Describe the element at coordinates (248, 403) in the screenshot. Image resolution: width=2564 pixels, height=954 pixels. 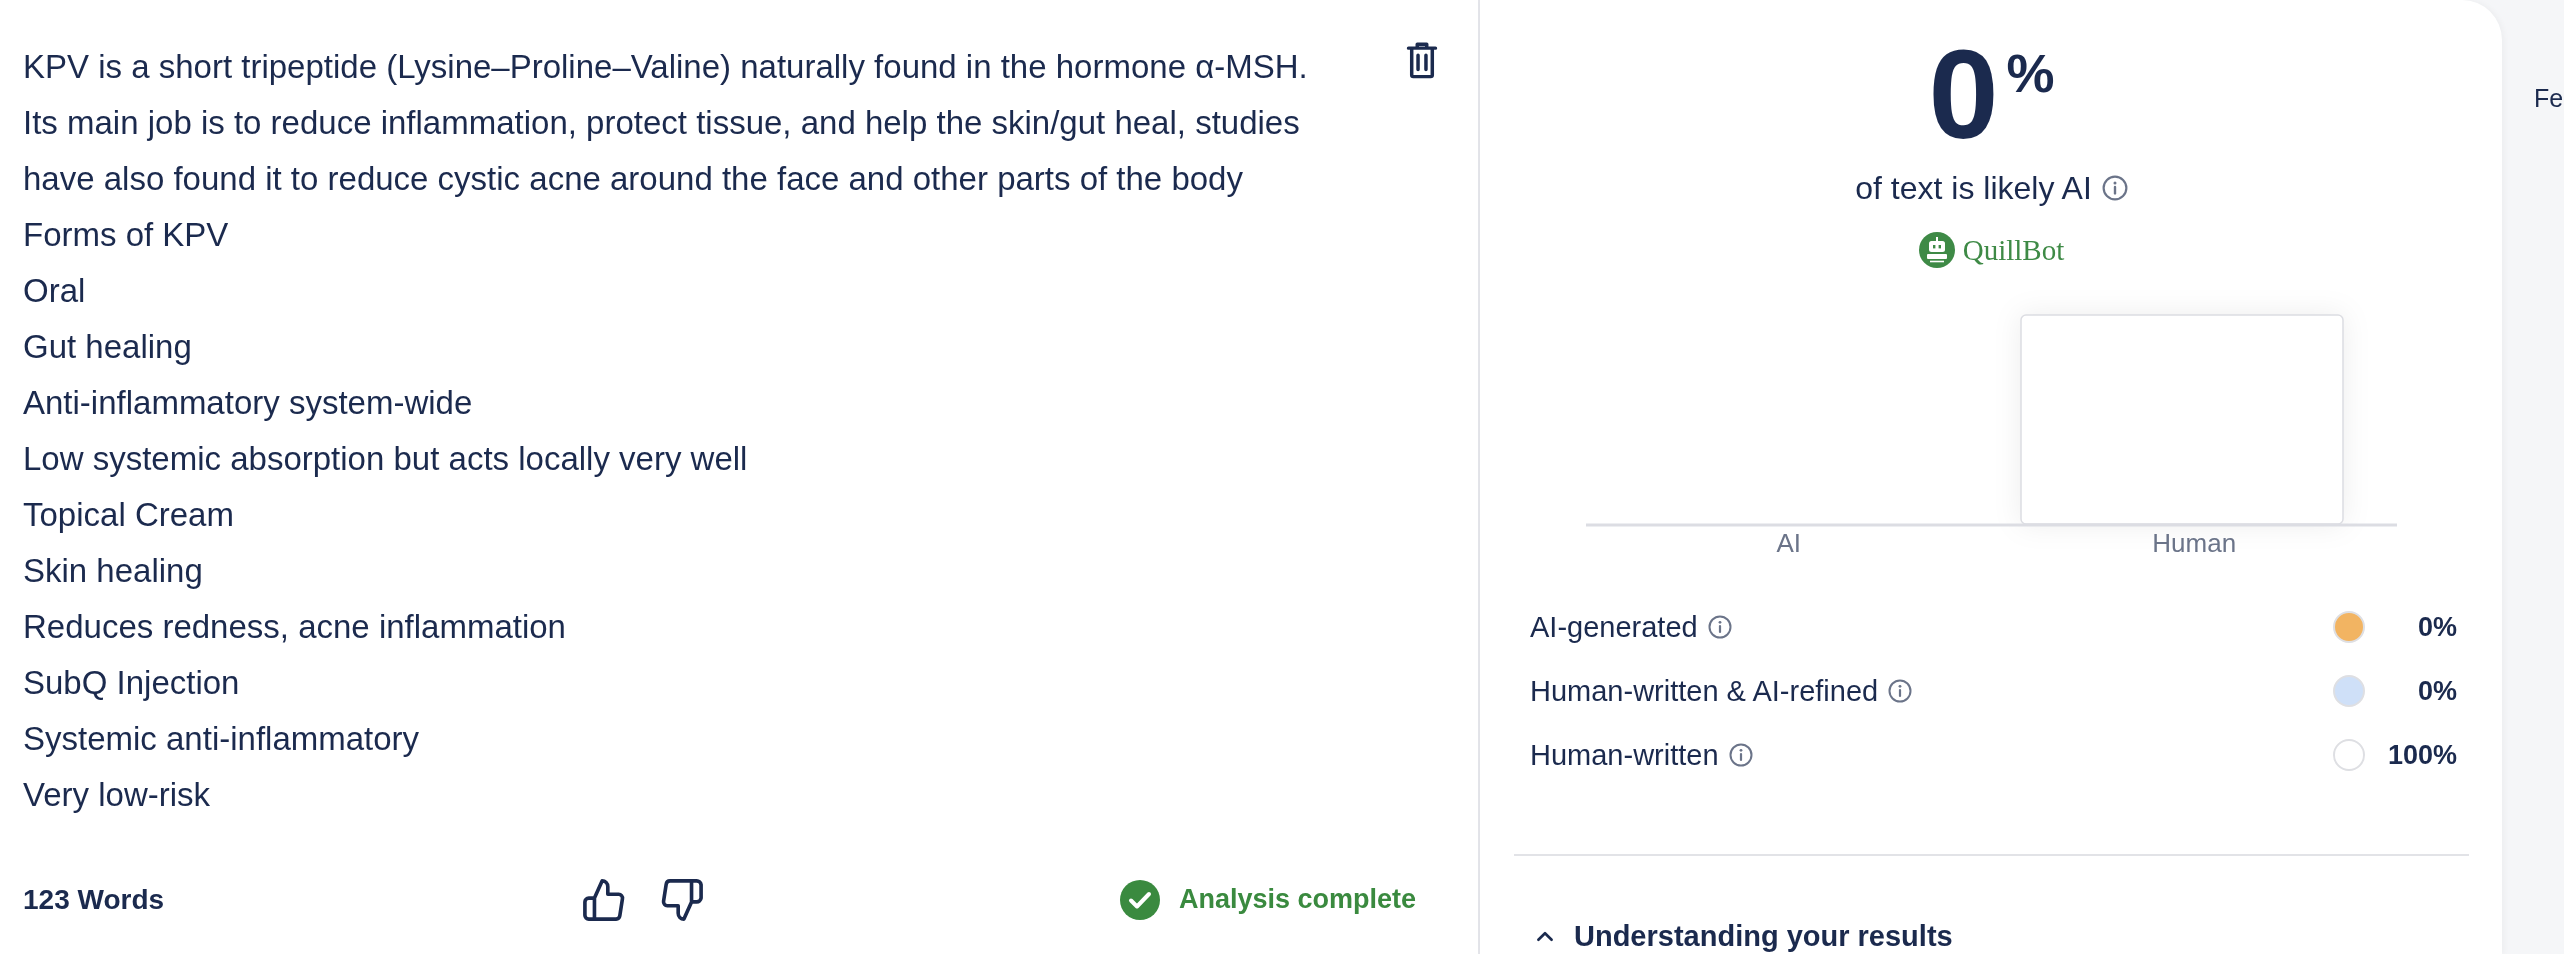
I see `text-paragraph: Anti-inflammatory system-wide` at that location.